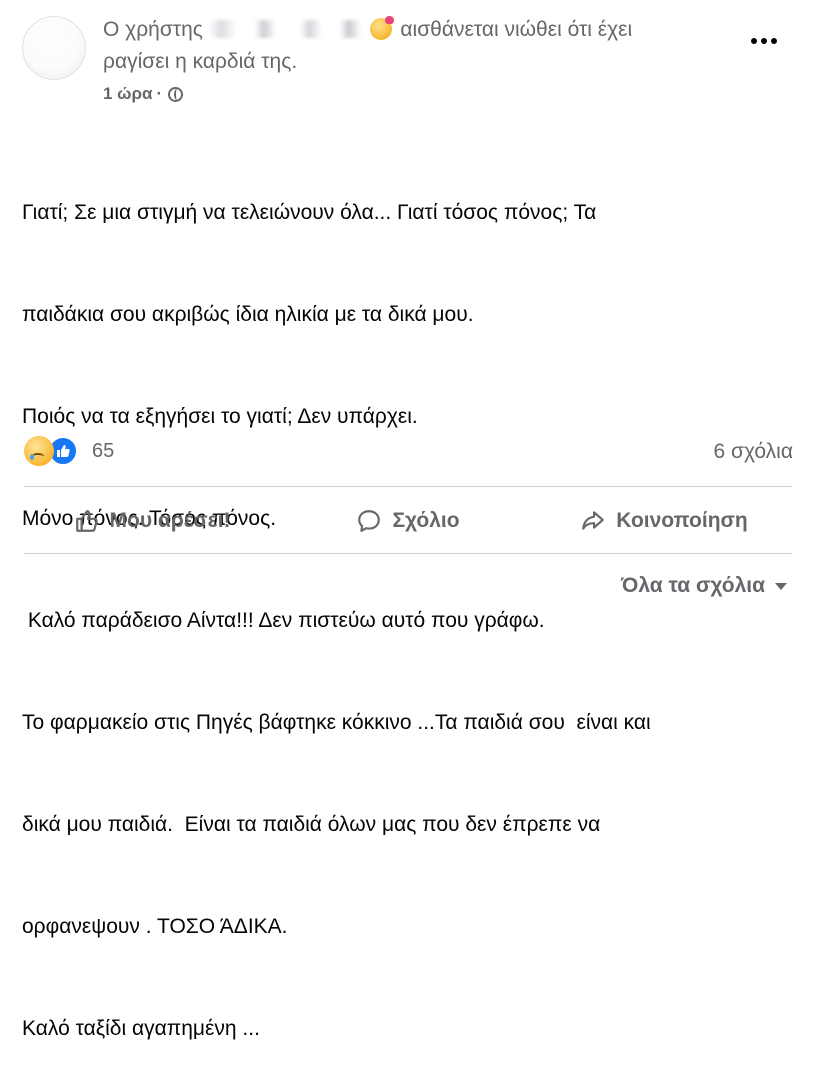 Image resolution: width=835 pixels, height=1080 pixels. I want to click on comments-sort-dropdown: Όλα τα σχόλια, so click(704, 586).